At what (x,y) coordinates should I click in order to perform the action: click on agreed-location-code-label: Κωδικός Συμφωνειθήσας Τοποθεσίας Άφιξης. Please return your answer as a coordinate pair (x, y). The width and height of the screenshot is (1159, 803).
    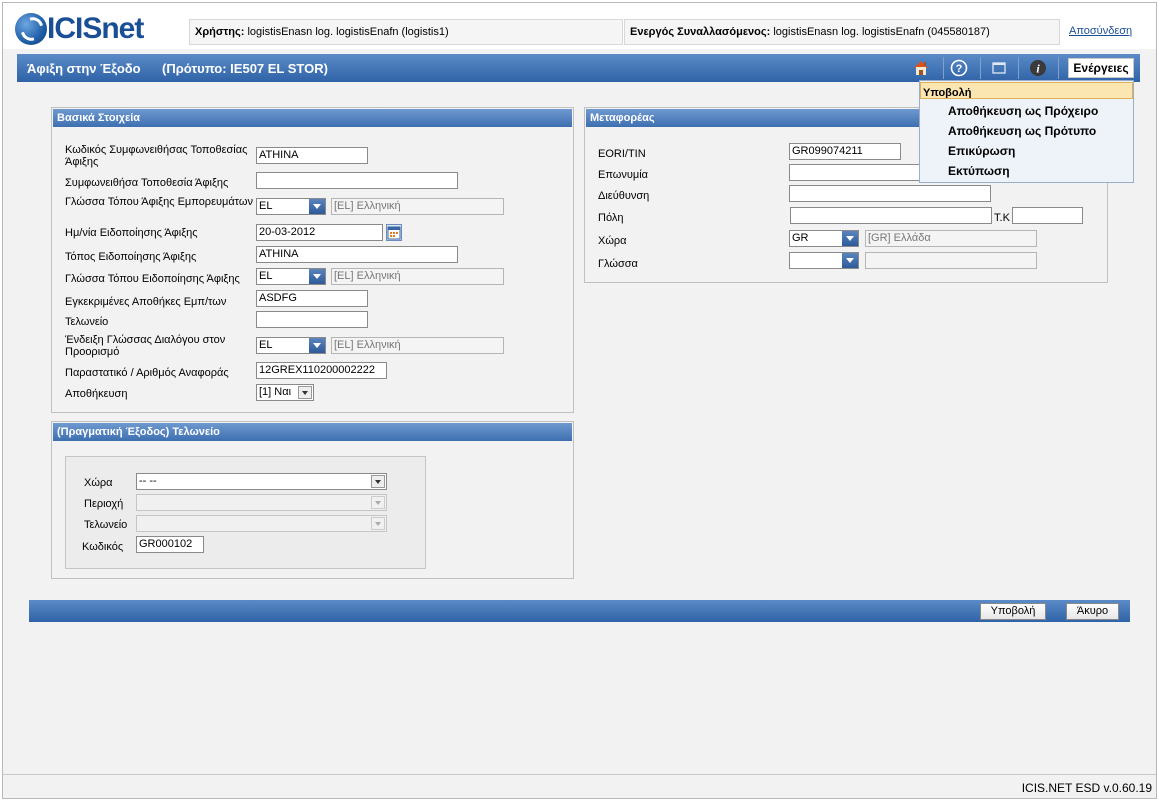
    Looking at the image, I should click on (156, 156).